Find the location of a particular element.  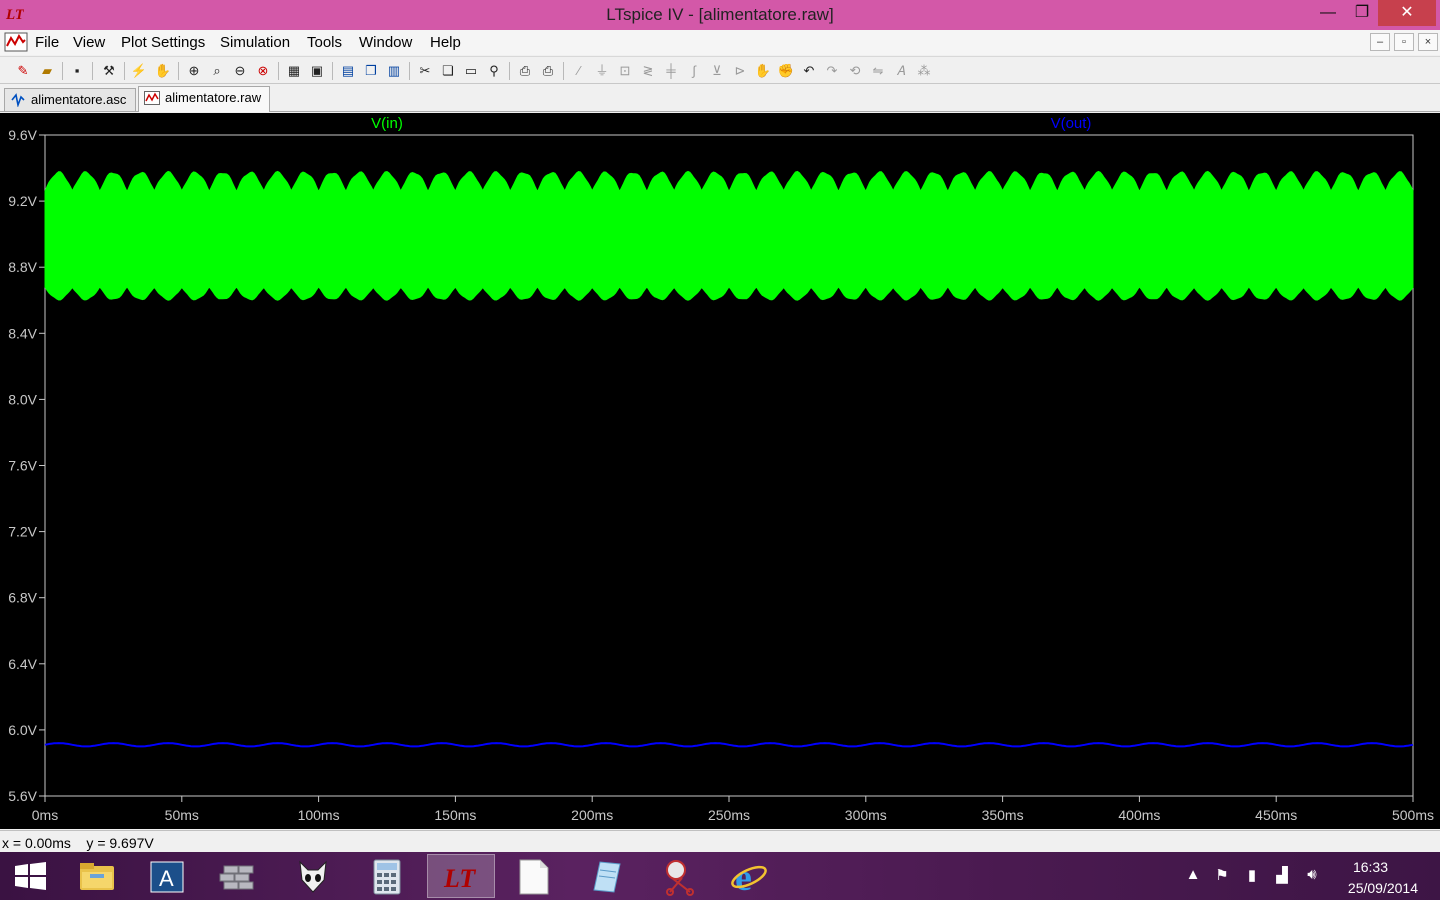

clock-time: 16:33 is located at coordinates (1370, 867).